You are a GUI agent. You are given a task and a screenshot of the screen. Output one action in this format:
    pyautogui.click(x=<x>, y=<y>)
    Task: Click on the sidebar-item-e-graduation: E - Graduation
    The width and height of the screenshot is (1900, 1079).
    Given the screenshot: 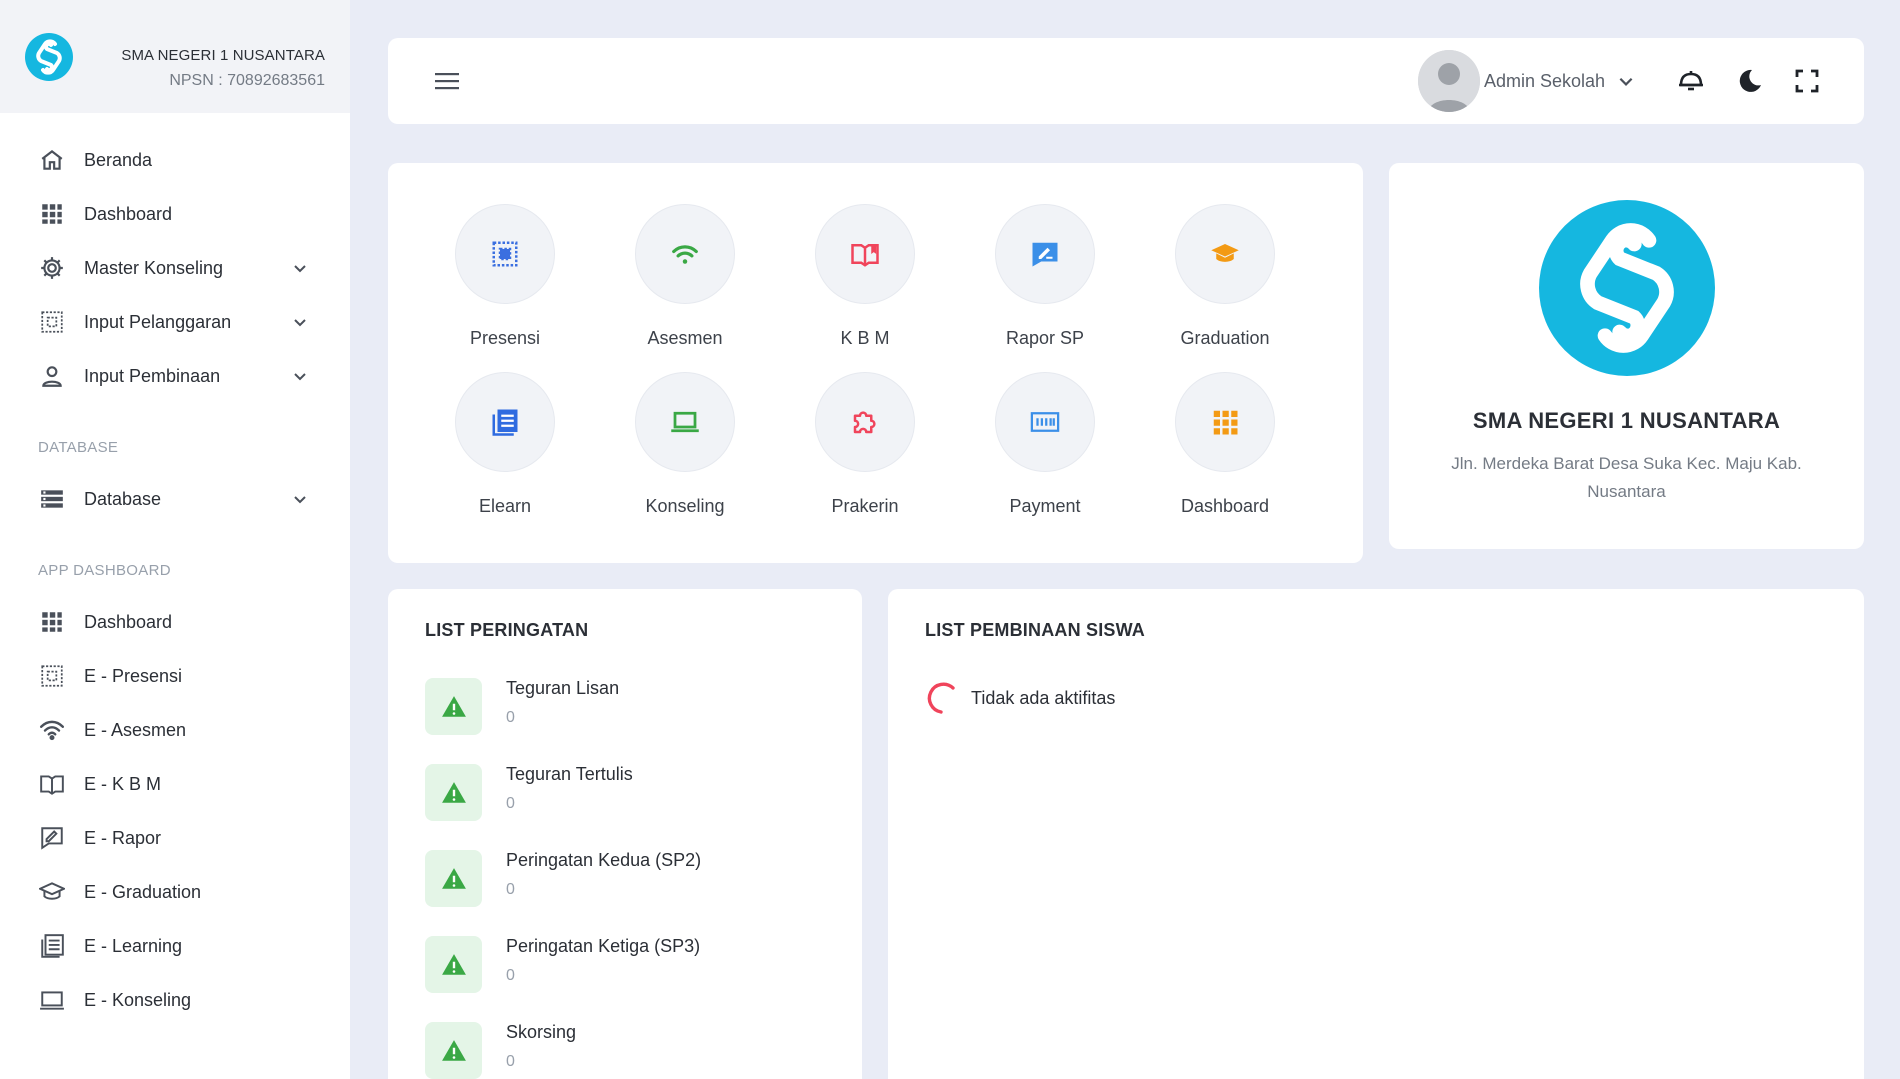 What is the action you would take?
    pyautogui.click(x=175, y=892)
    